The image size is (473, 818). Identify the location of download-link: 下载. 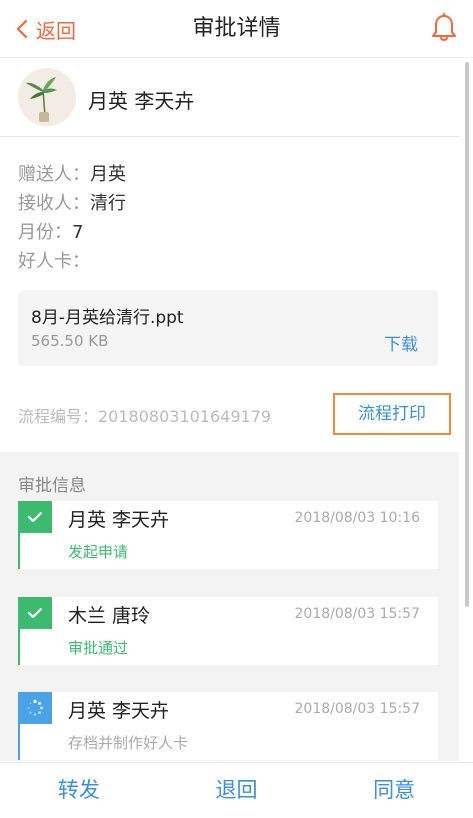
(401, 342).